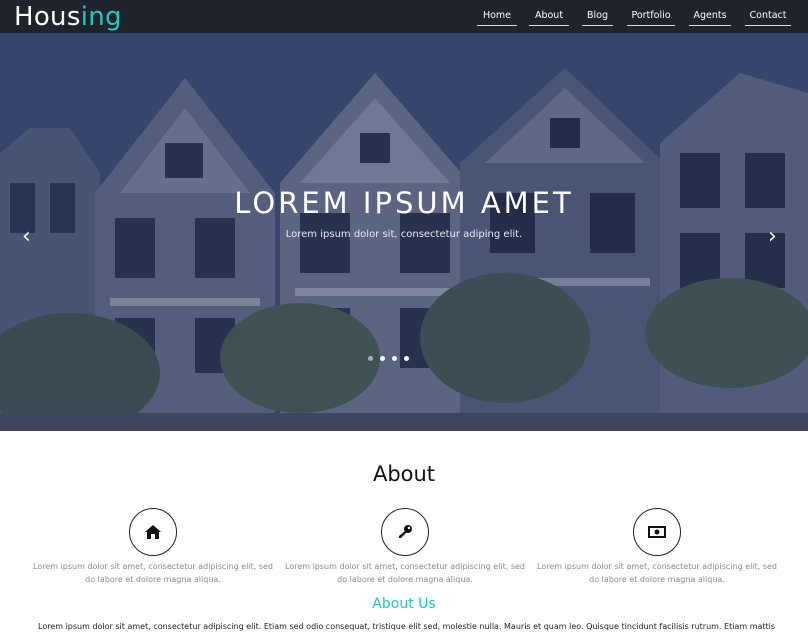 The height and width of the screenshot is (632, 808). What do you see at coordinates (497, 16) in the screenshot?
I see `nav-item-home: Home` at bounding box center [497, 16].